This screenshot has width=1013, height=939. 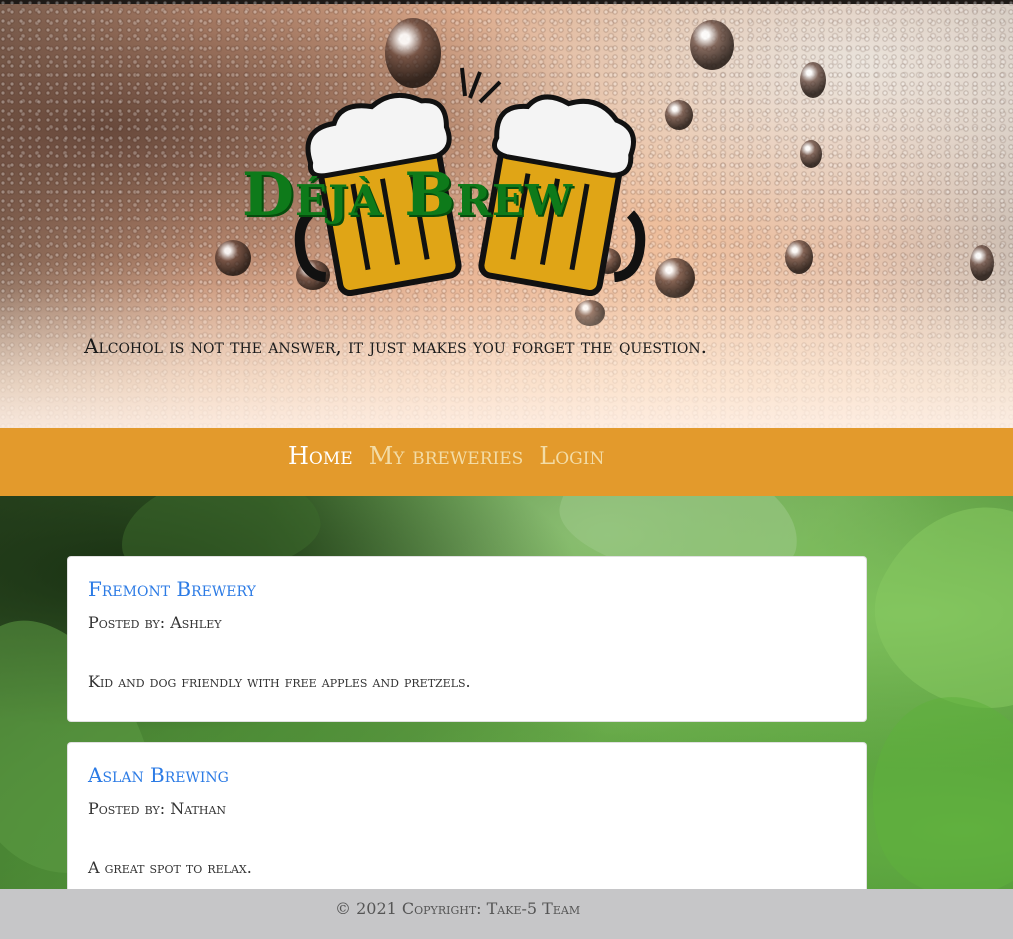 I want to click on nav-links: Home My breweries Login, so click(x=446, y=456).